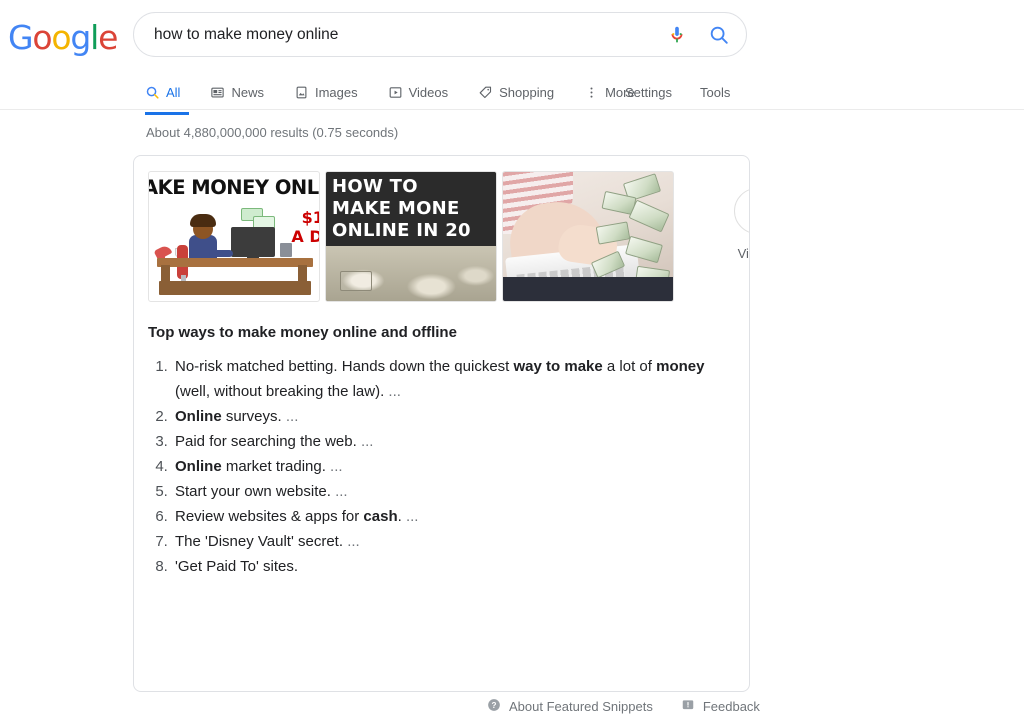  Describe the element at coordinates (688, 706) in the screenshot. I see `feedback-flag-icon` at that location.